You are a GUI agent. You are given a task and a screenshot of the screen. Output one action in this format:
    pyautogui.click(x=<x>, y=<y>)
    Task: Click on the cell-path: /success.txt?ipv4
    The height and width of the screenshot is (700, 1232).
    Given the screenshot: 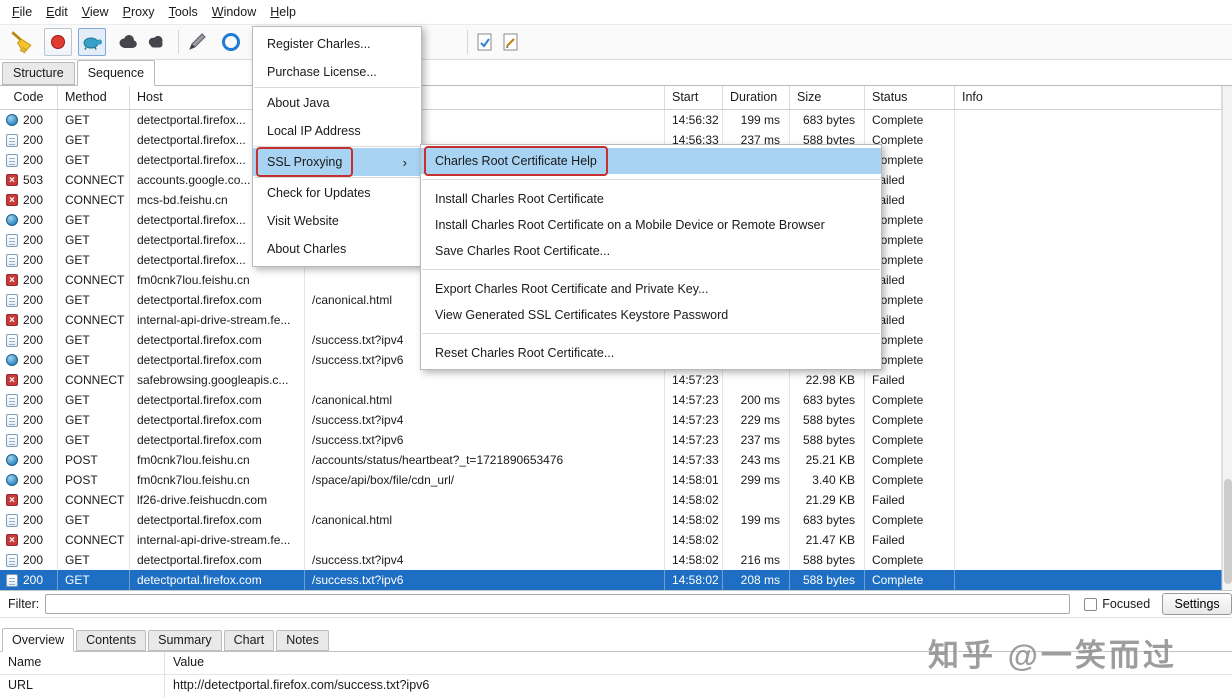 What is the action you would take?
    pyautogui.click(x=485, y=420)
    